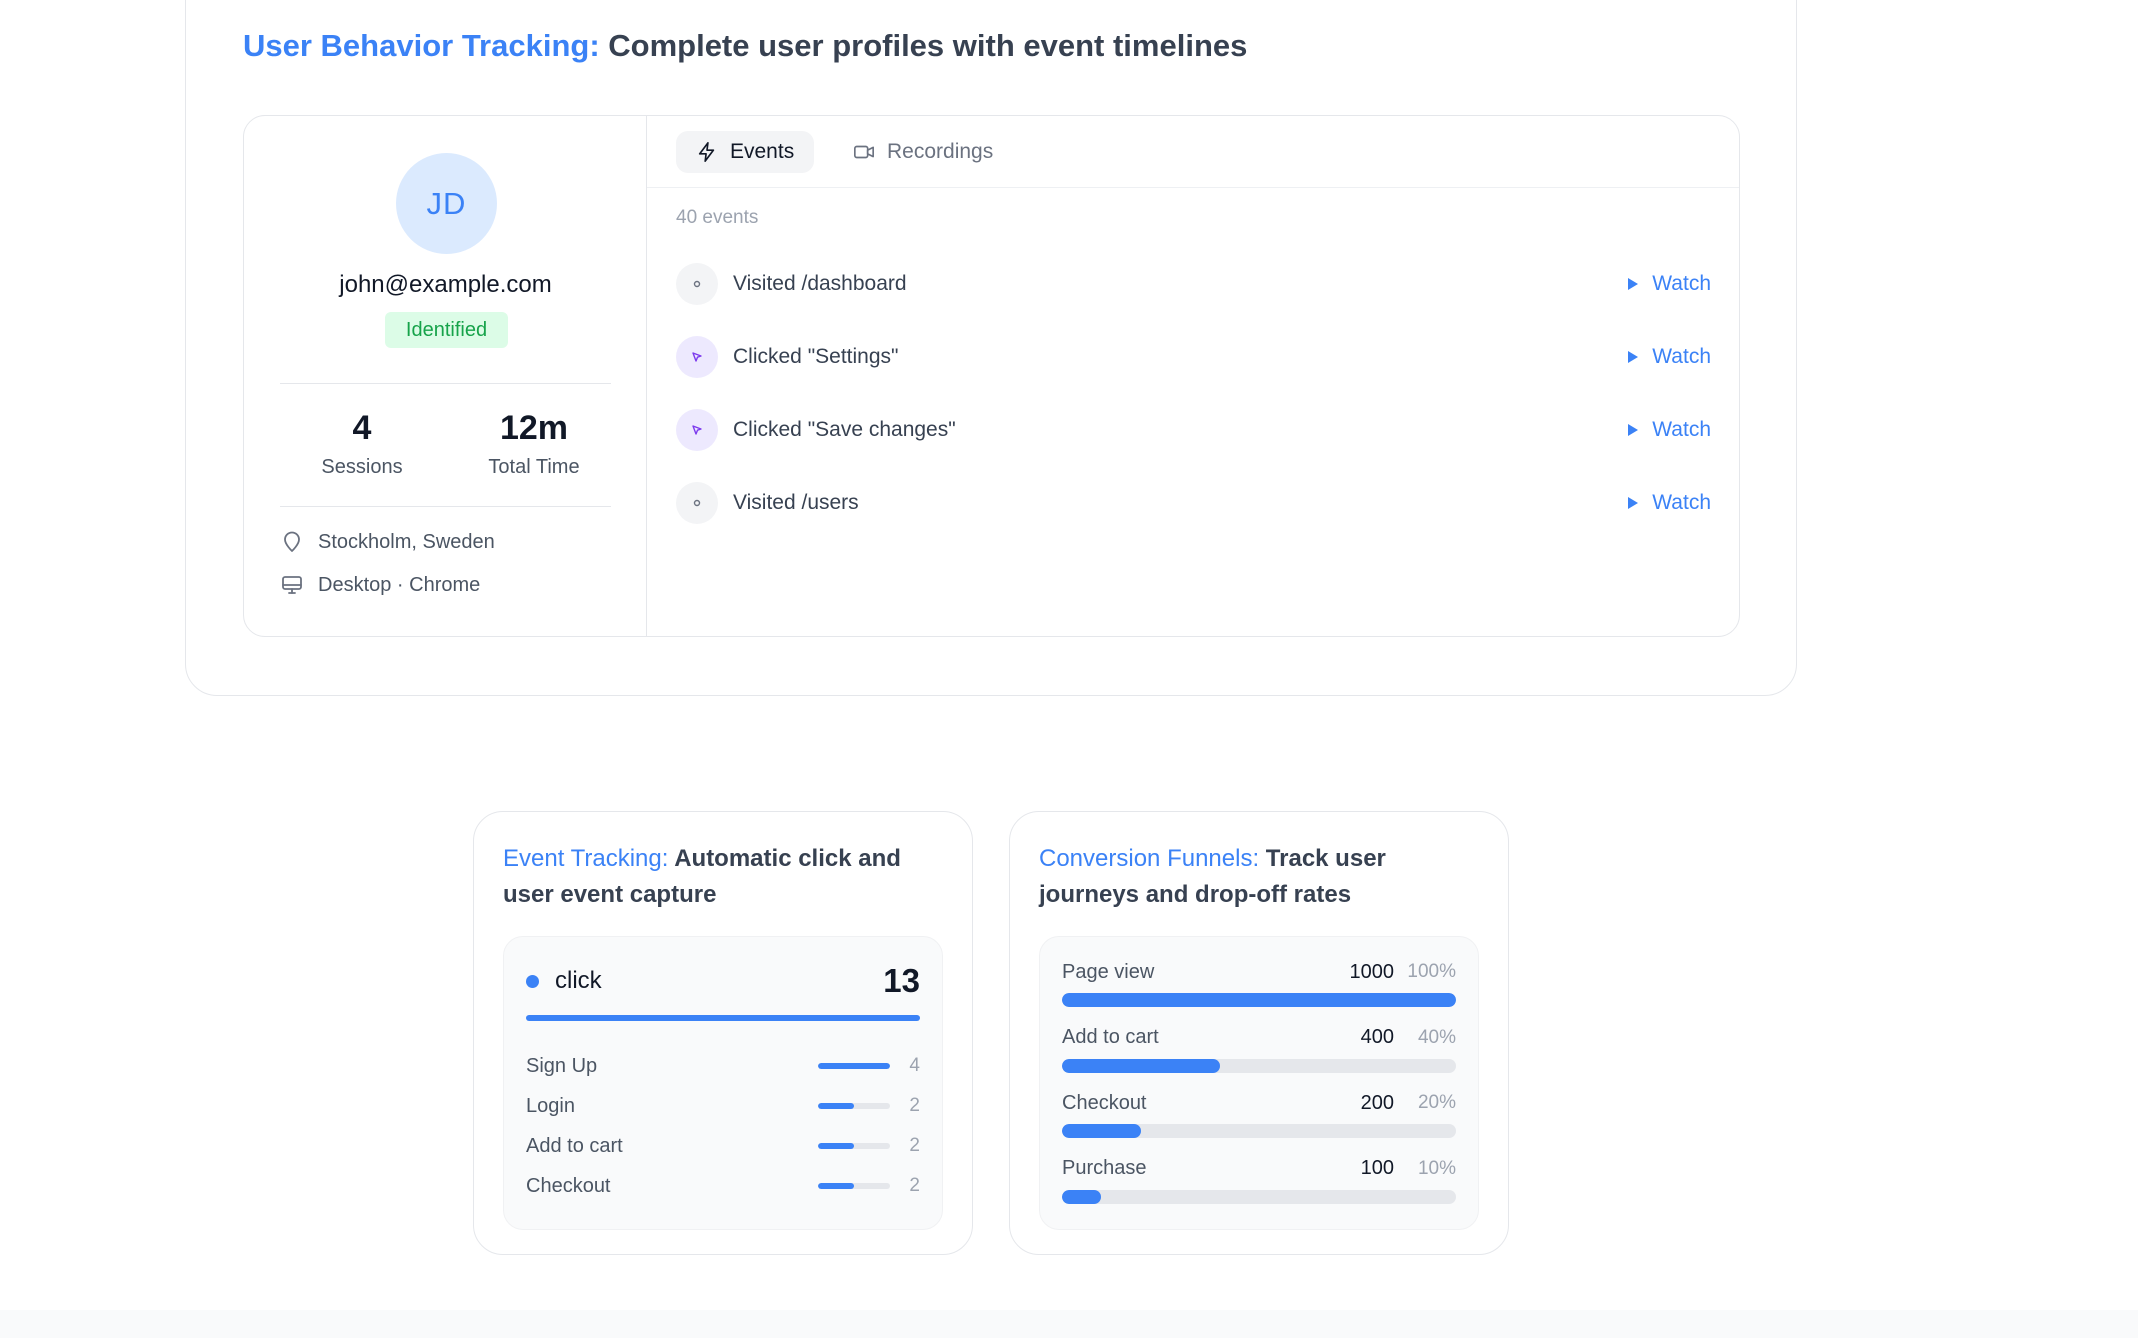  I want to click on lightning-icon, so click(706, 152).